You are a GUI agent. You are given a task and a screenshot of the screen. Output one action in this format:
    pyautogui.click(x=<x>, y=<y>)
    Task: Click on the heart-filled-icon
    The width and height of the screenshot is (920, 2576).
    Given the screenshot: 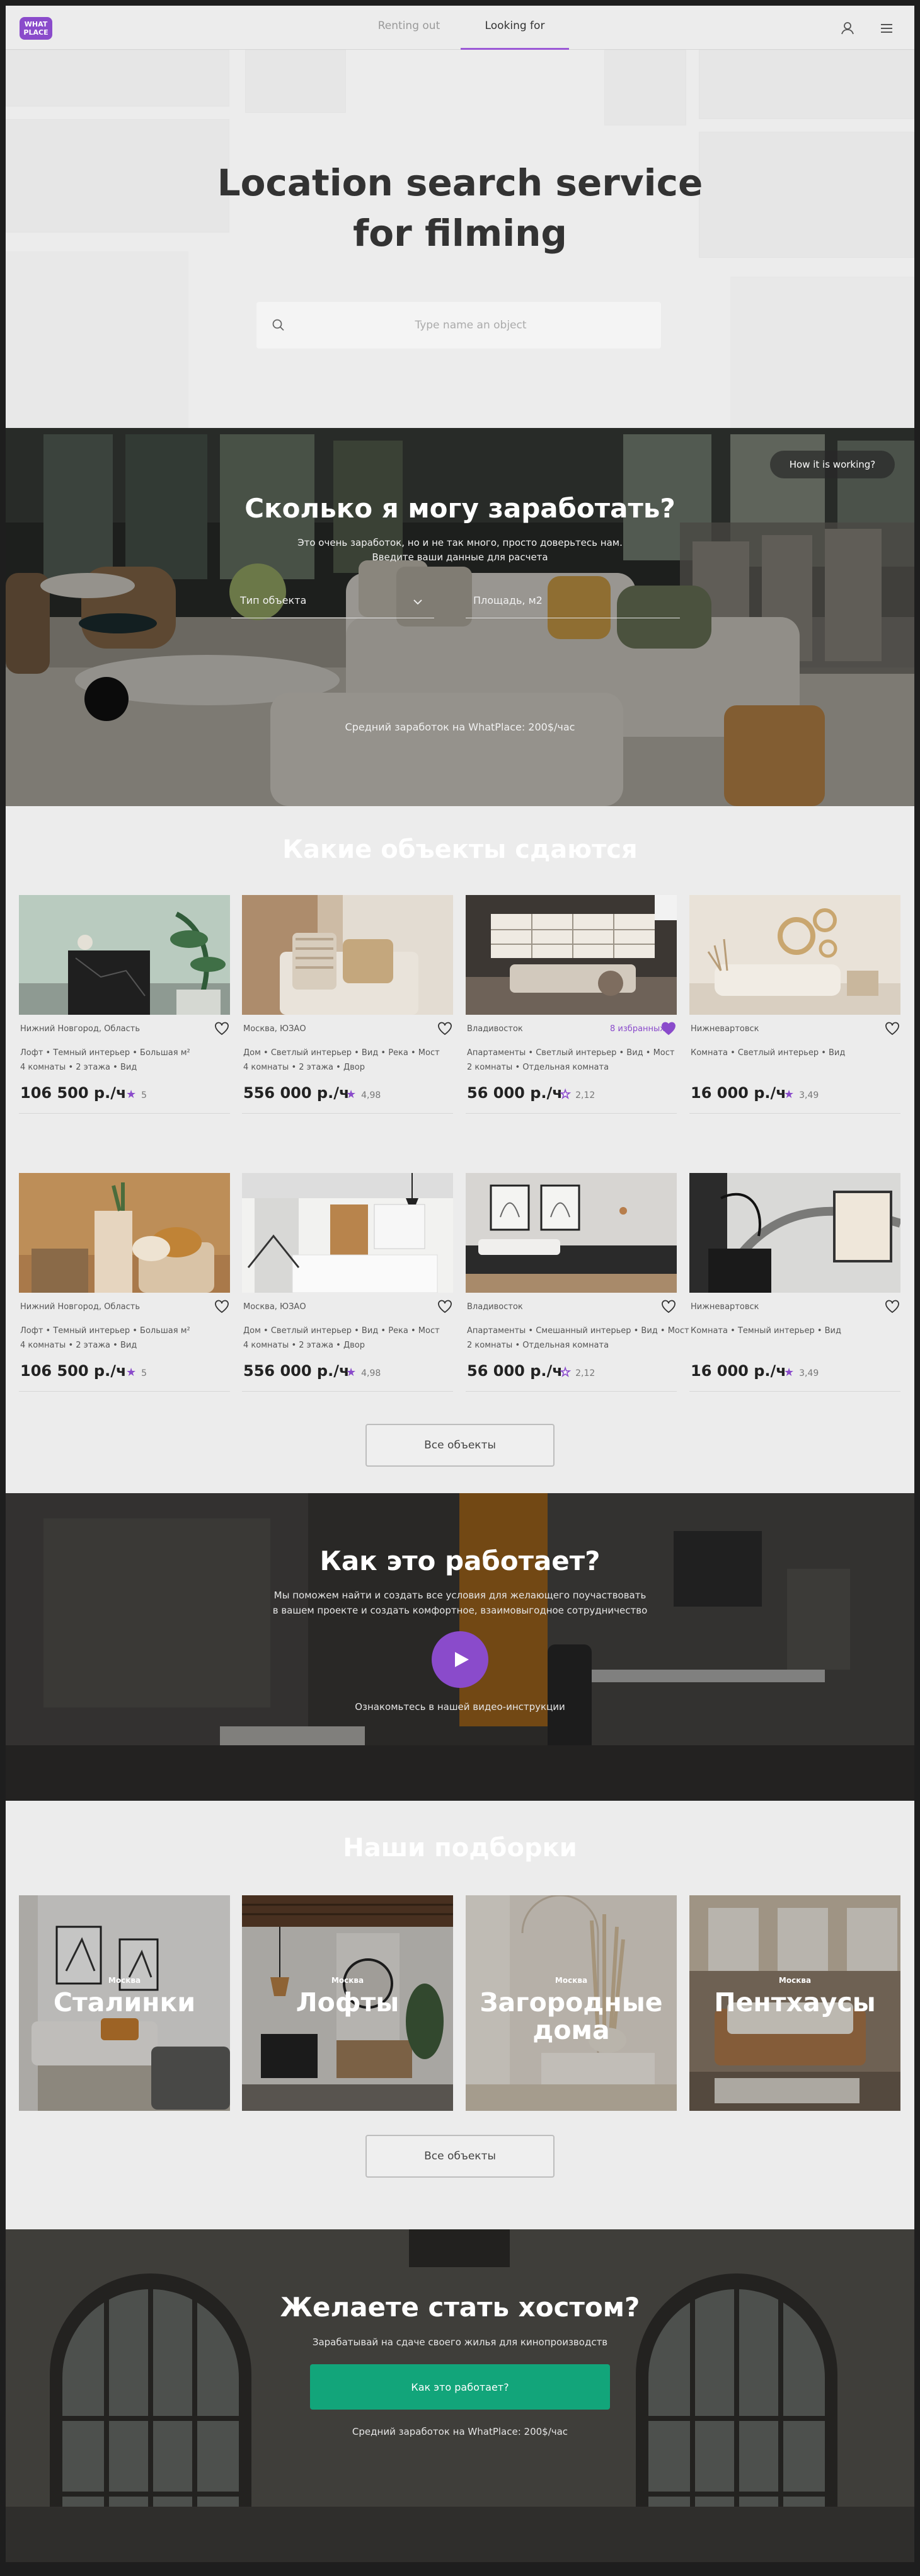 What is the action you would take?
    pyautogui.click(x=668, y=1028)
    